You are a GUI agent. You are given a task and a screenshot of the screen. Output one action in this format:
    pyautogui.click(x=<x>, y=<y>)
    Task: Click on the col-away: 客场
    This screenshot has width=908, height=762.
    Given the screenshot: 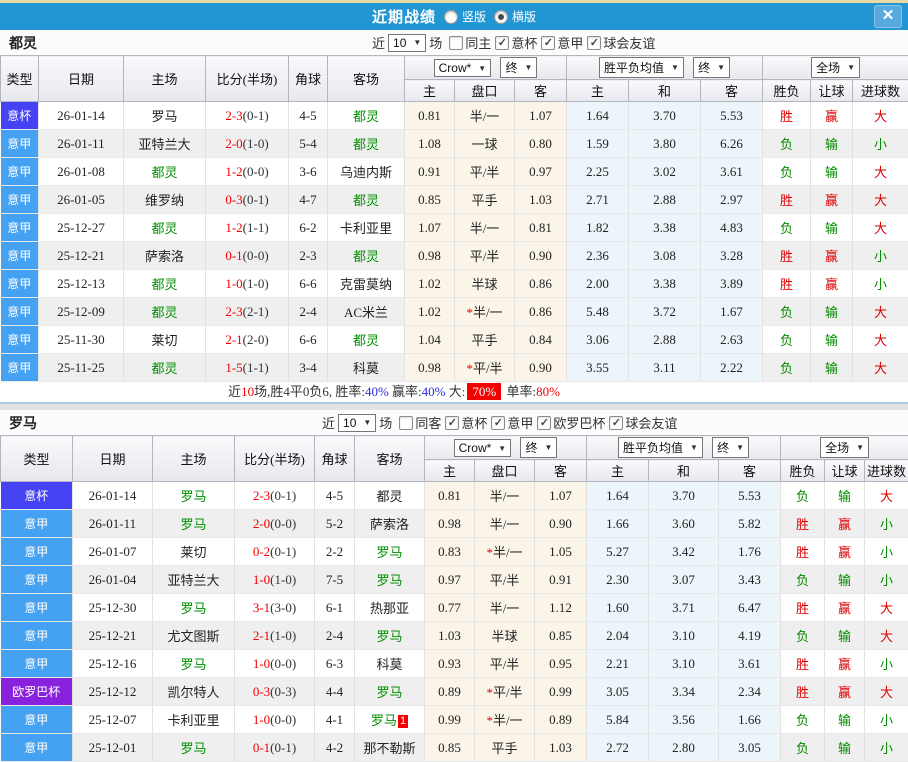 What is the action you would take?
    pyautogui.click(x=366, y=79)
    